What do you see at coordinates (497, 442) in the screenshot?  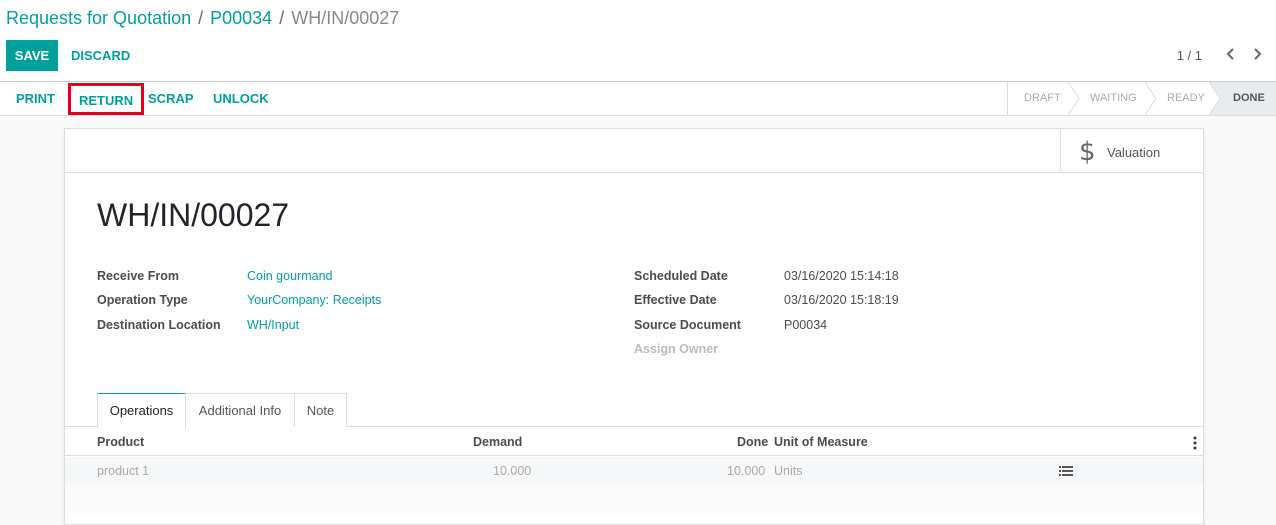 I see `column-header-demand: Demand` at bounding box center [497, 442].